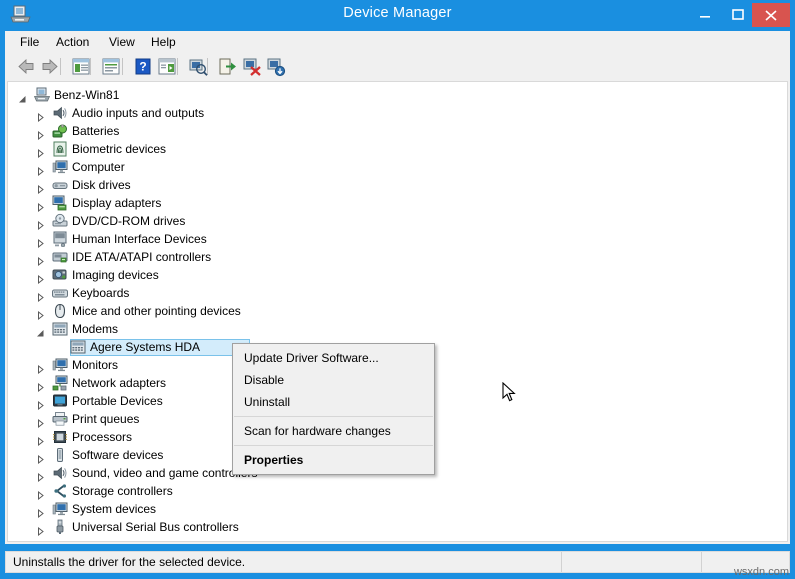  What do you see at coordinates (397, 185) in the screenshot?
I see `tree-item-disk-drives: Disk drives` at bounding box center [397, 185].